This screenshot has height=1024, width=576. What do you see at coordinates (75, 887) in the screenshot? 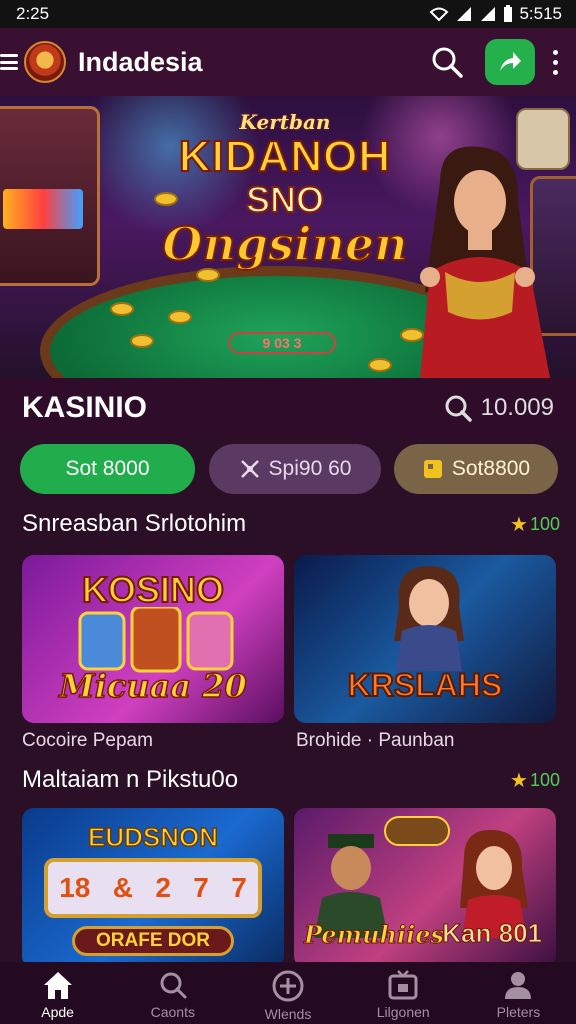
I see `reel-symbol: 18` at bounding box center [75, 887].